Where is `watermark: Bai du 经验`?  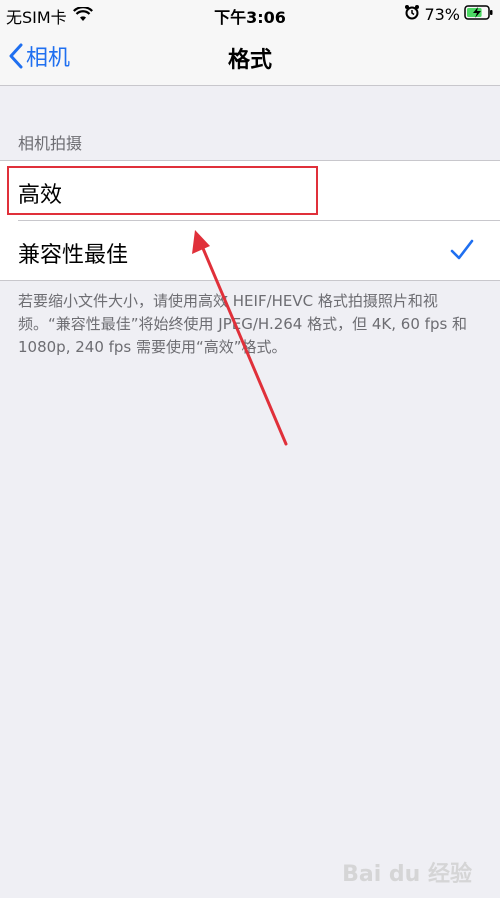
watermark: Bai du 经验 is located at coordinates (407, 874).